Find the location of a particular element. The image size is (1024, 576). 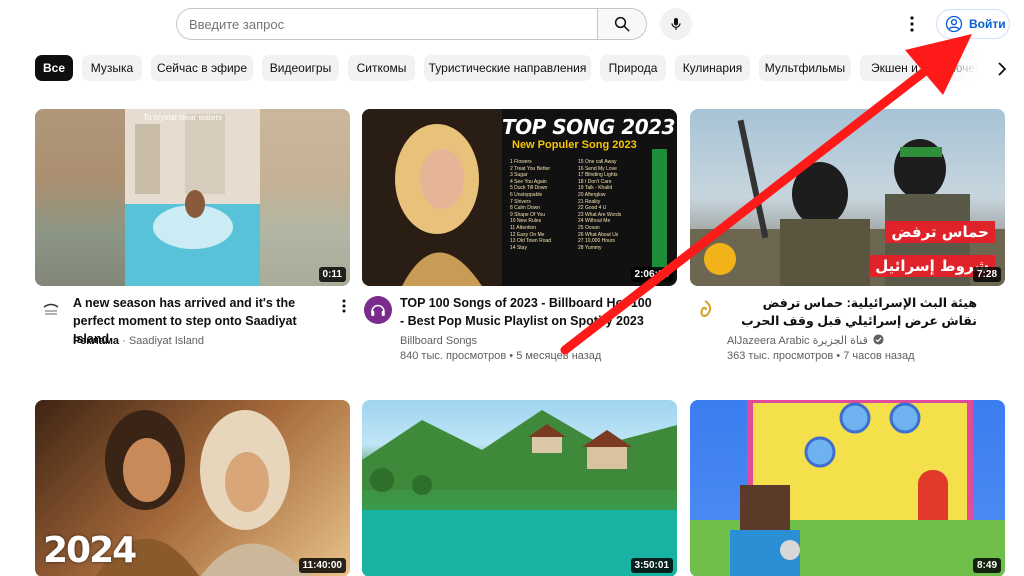

chips-scroll-right-button is located at coordinates (1002, 69).